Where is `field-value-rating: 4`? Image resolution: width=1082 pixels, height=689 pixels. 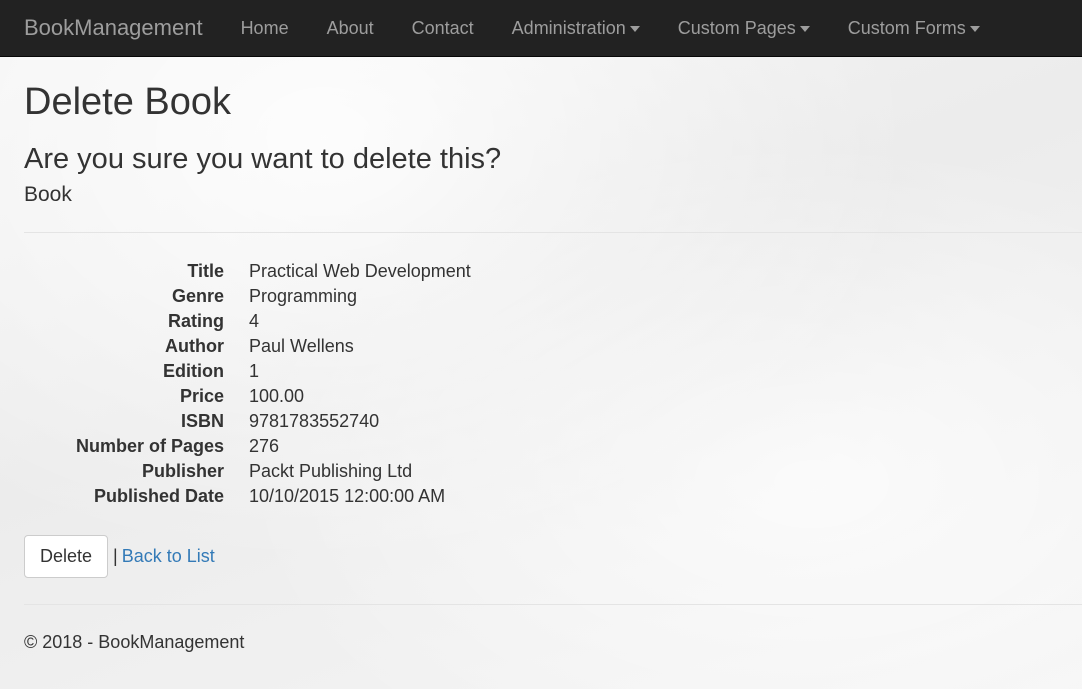
field-value-rating: 4 is located at coordinates (254, 321).